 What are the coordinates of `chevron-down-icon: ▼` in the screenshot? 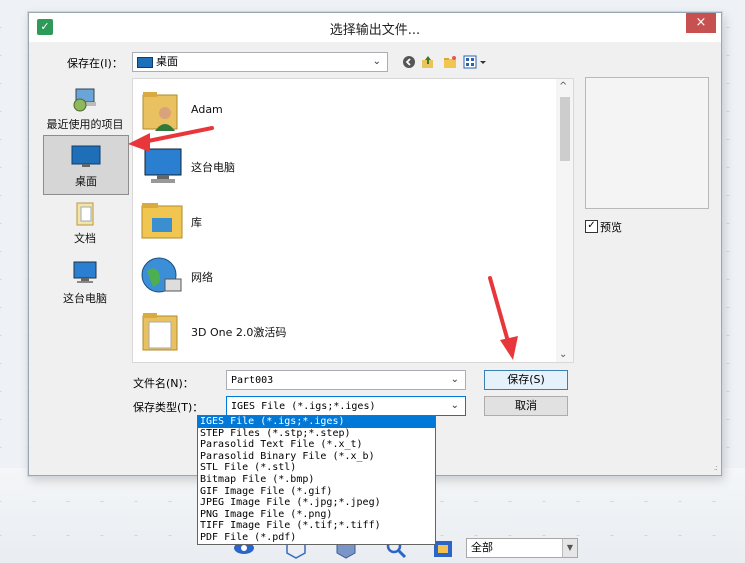 It's located at (569, 548).